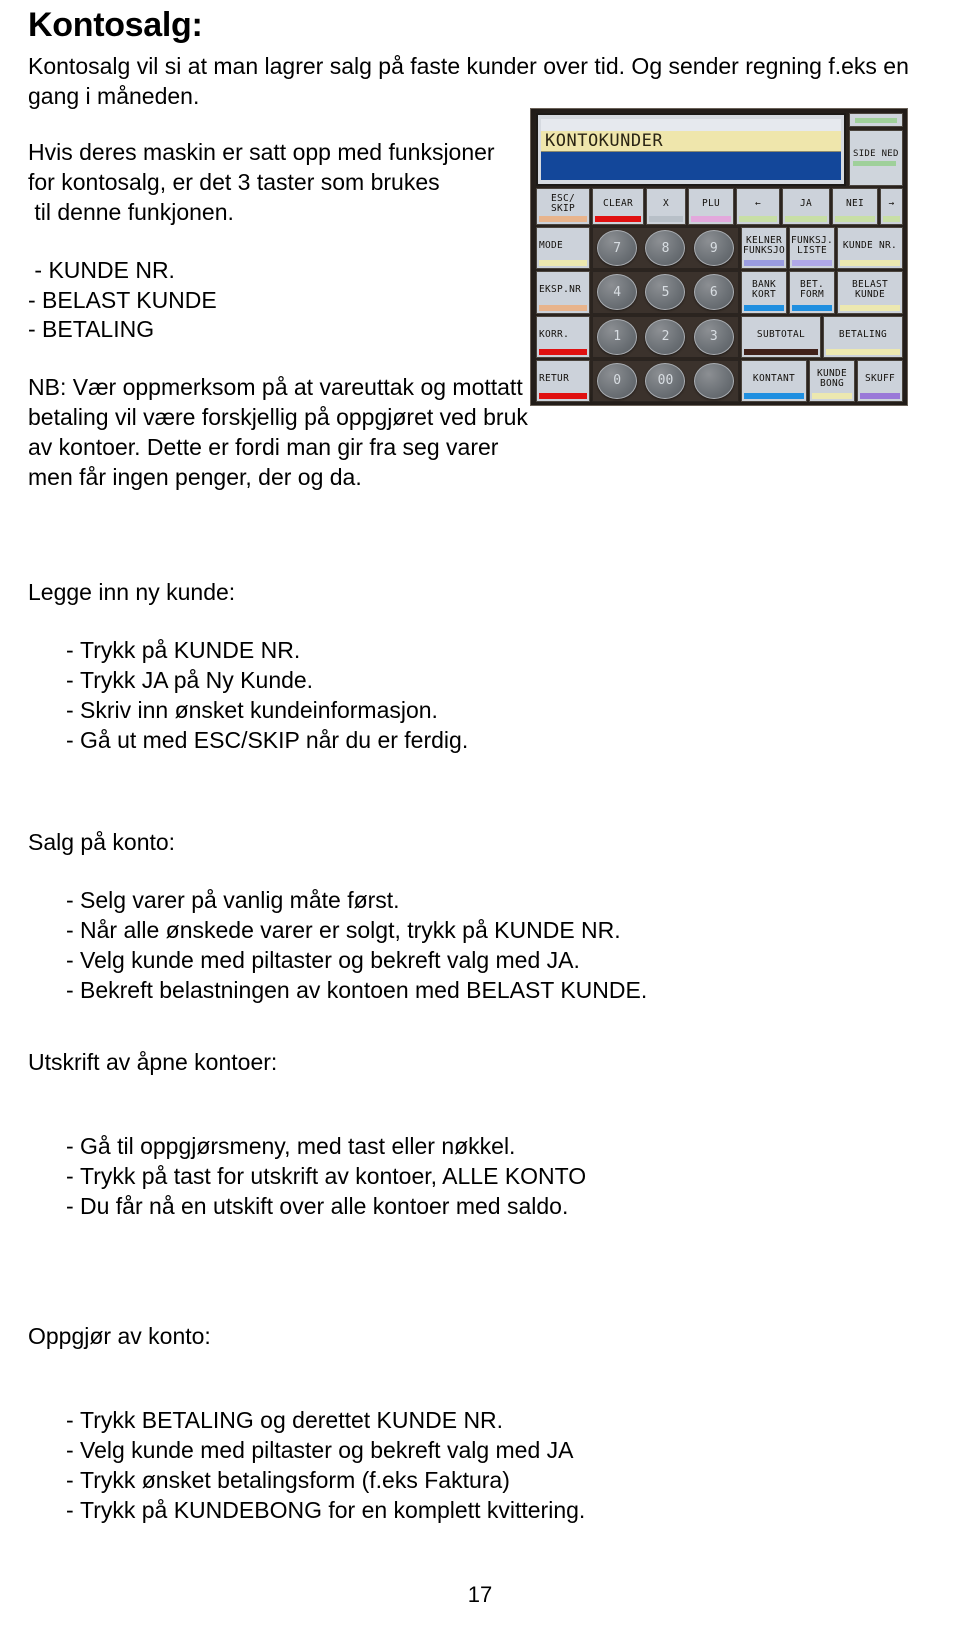 The image size is (960, 1628). Describe the element at coordinates (855, 206) in the screenshot. I see `key-fn-nei: NEI` at that location.